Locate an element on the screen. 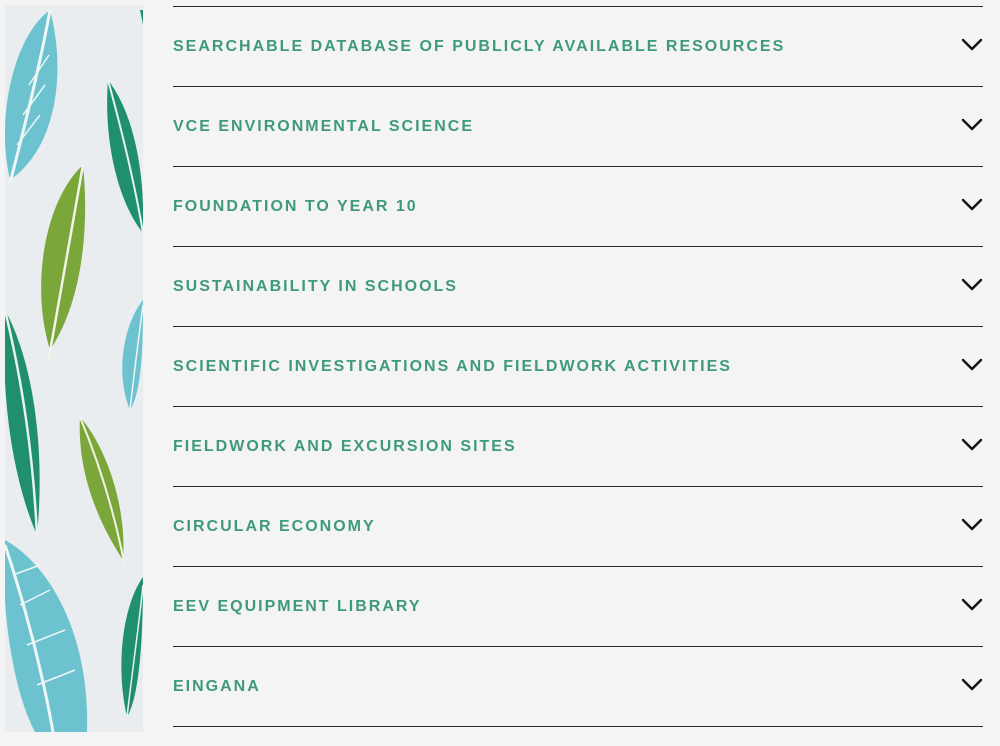 The height and width of the screenshot is (746, 1000). accordion-item-circular-economy: CIRCULAR ECONOMY is located at coordinates (578, 526).